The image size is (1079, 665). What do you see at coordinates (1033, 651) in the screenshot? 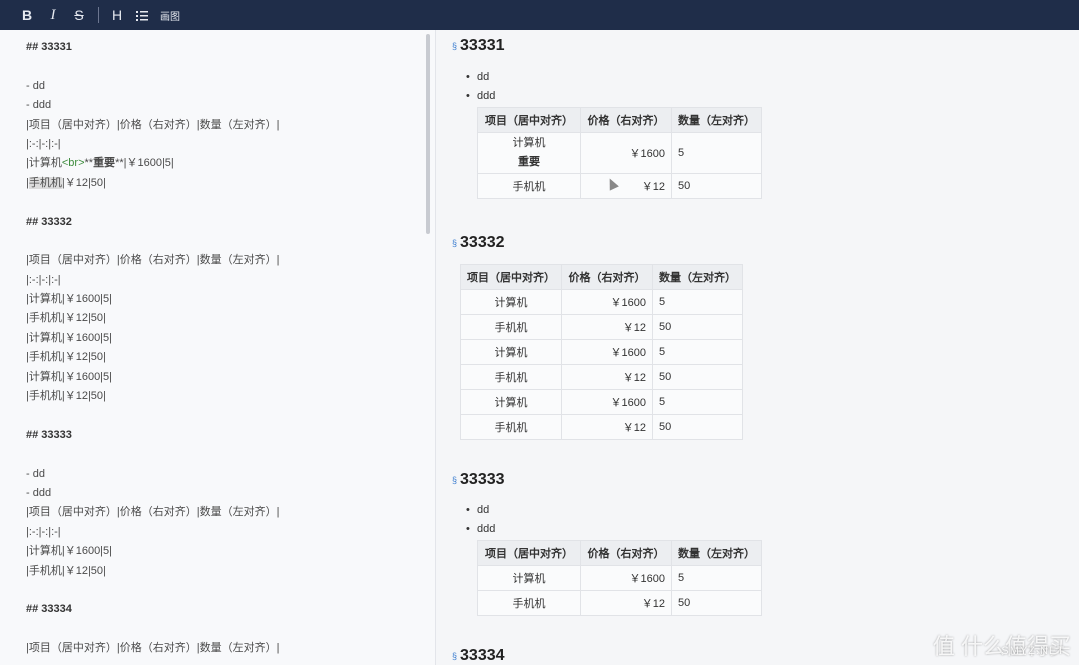
I see `watermark-sub: SMYZ.NET` at bounding box center [1033, 651].